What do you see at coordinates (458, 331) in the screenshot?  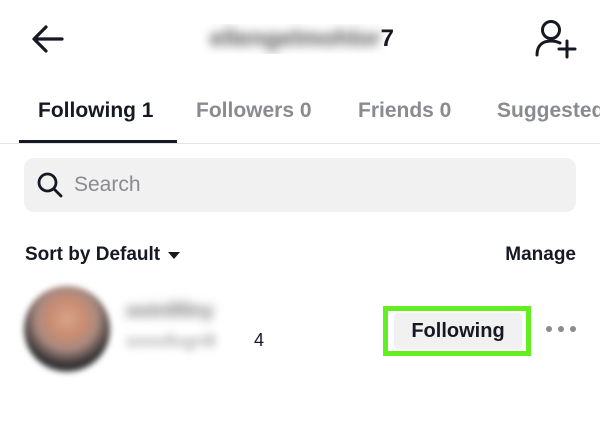 I see `following-button: Following` at bounding box center [458, 331].